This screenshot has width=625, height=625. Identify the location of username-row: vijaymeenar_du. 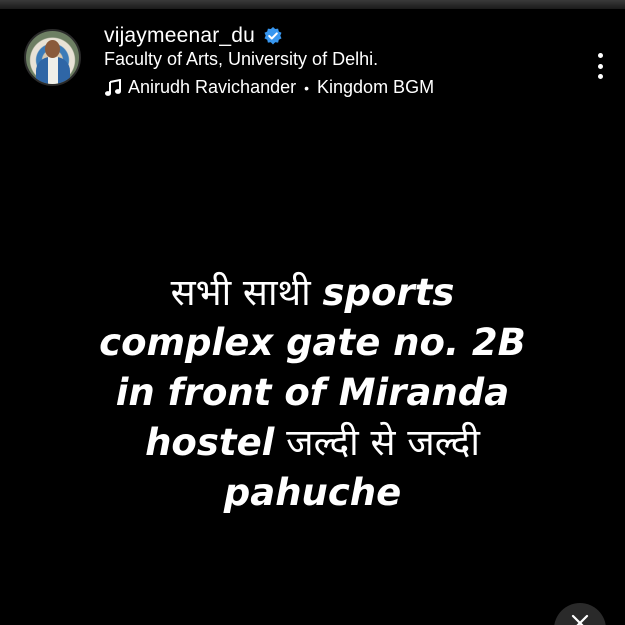
(193, 36).